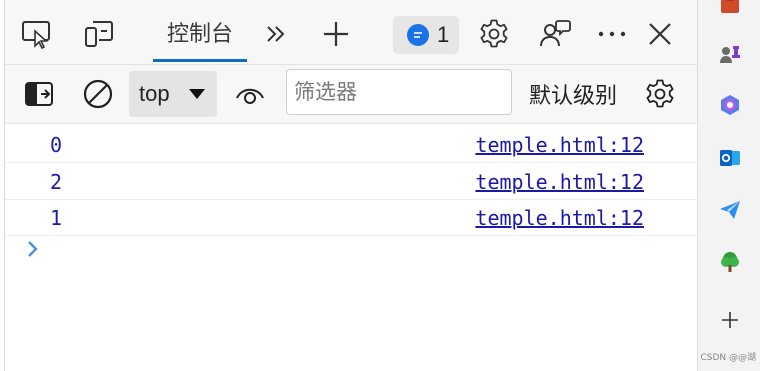 The image size is (760, 371). What do you see at coordinates (730, 8) in the screenshot?
I see `toolbox-icon` at bounding box center [730, 8].